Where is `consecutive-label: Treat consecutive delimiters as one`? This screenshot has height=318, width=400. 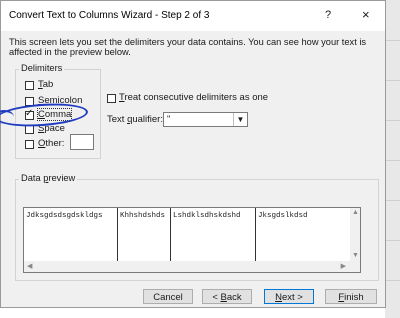
consecutive-label: Treat consecutive delimiters as one is located at coordinates (194, 97).